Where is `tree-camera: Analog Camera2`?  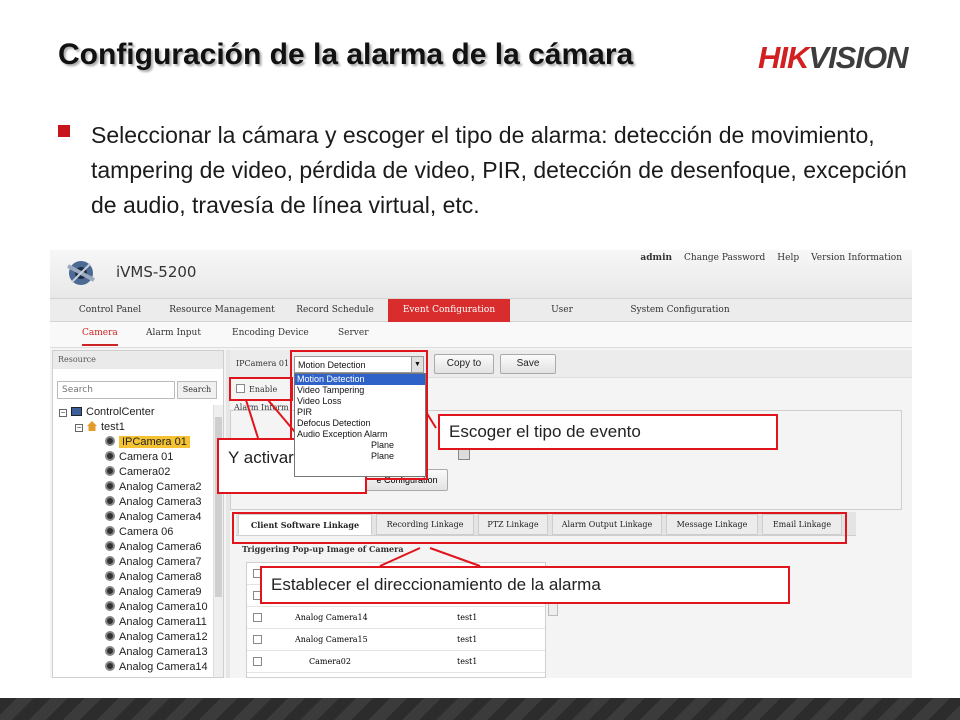
tree-camera: Analog Camera2 is located at coordinates (153, 487).